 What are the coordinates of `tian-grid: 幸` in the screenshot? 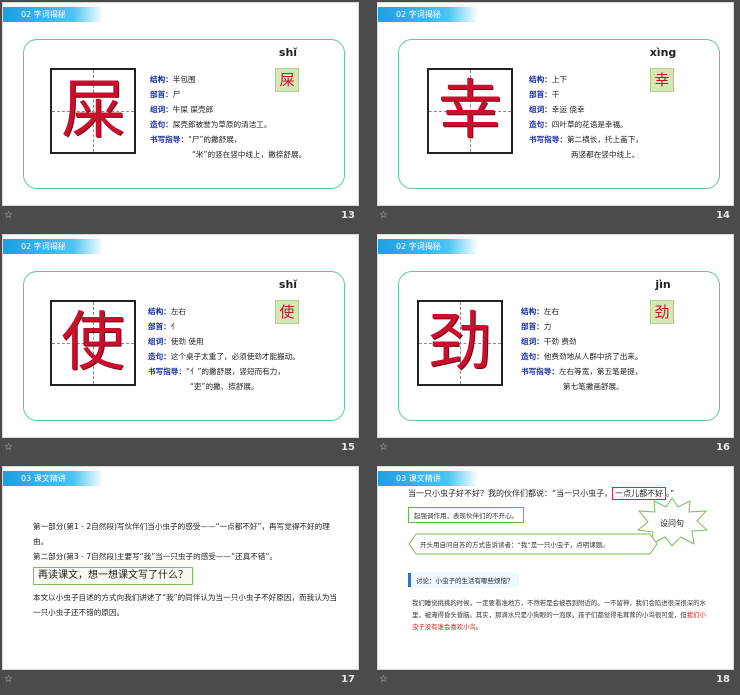 It's located at (470, 111).